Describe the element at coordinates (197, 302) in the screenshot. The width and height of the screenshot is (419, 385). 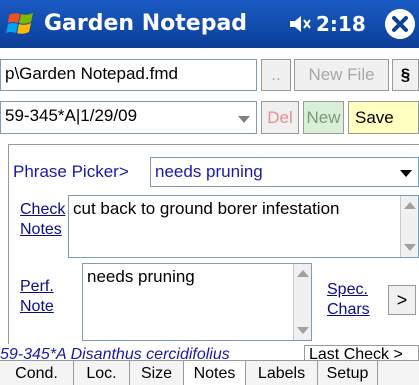
I see `perf-note-textarea: needs pruning` at that location.